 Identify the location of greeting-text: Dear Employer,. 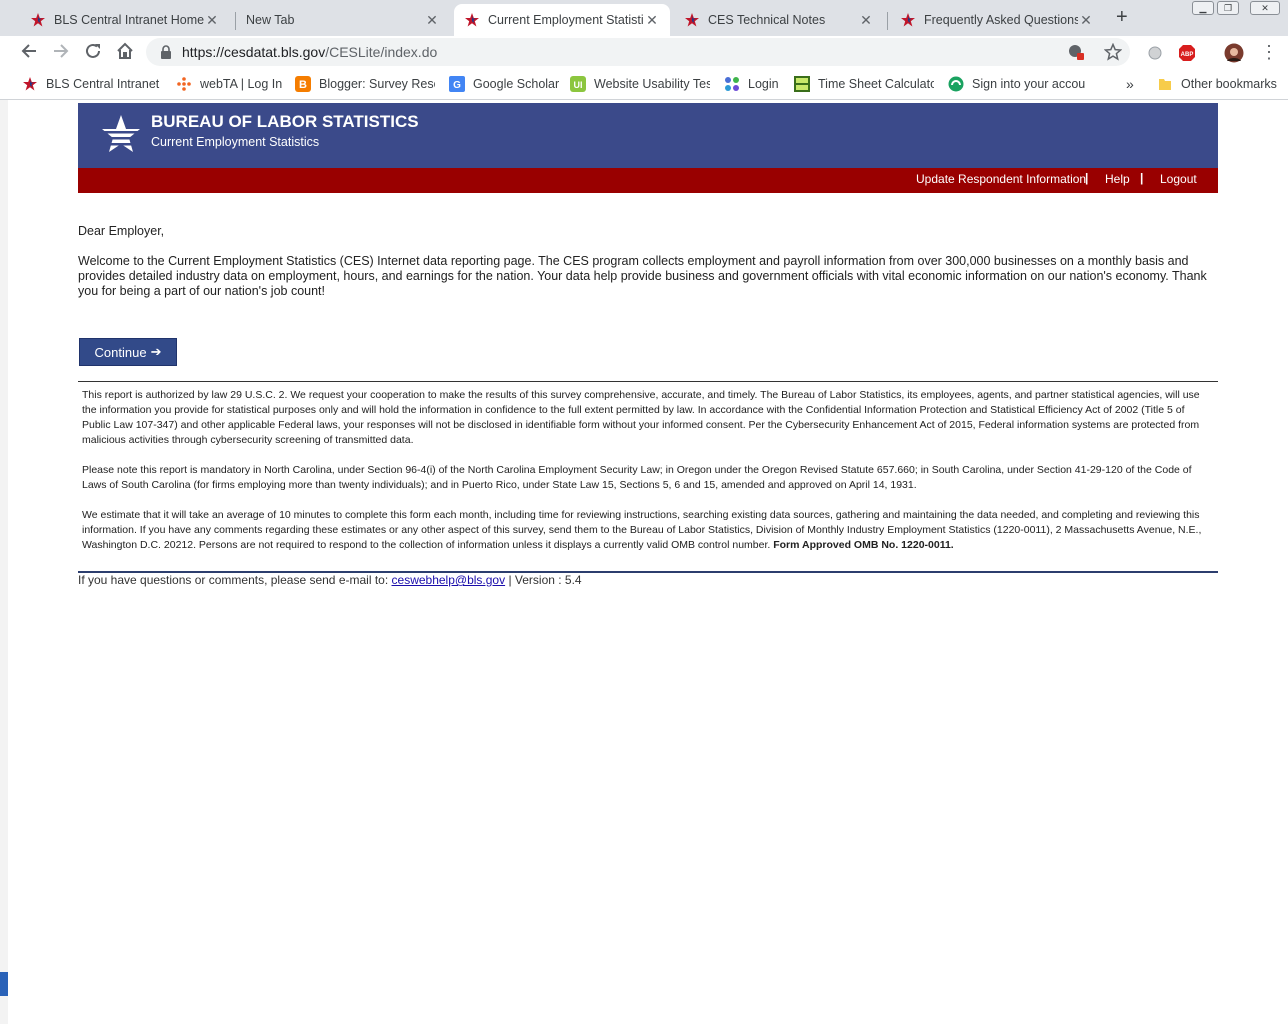
(121, 231).